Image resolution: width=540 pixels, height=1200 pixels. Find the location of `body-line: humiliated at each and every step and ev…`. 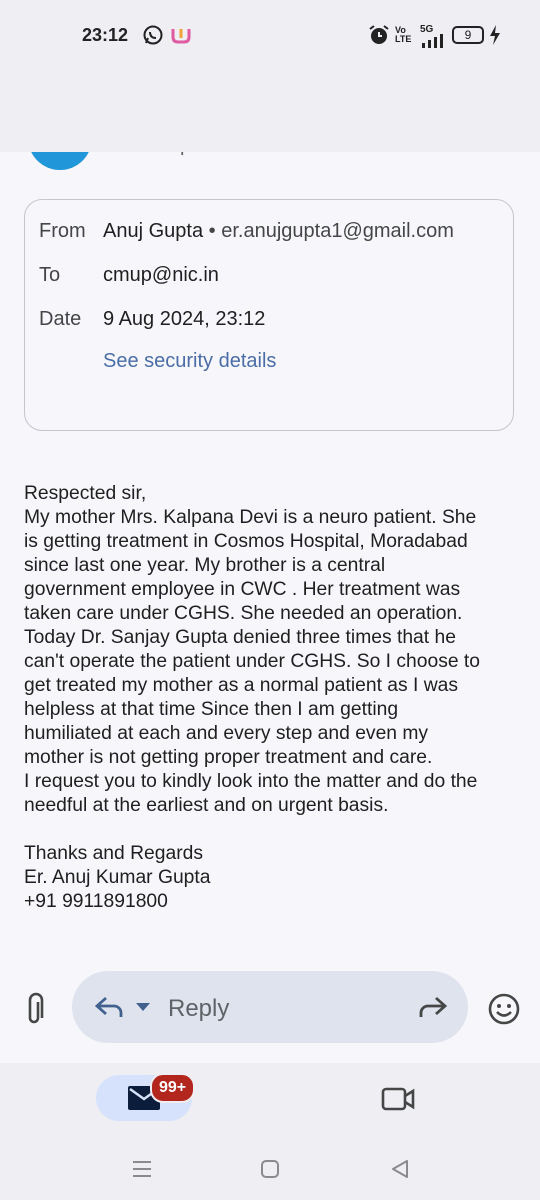

body-line: humiliated at each and every step and ev… is located at coordinates (226, 733).